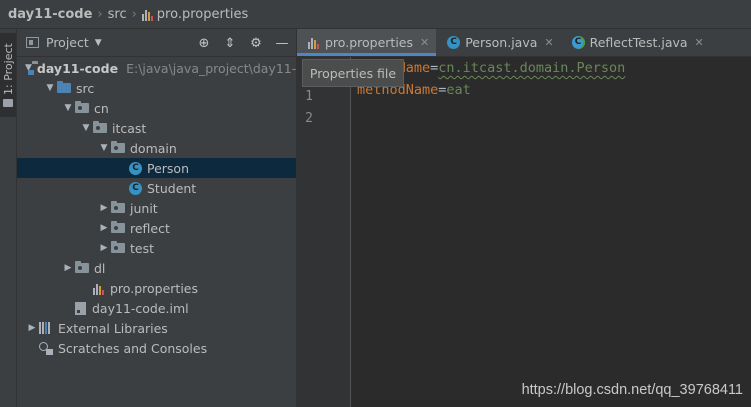 The width and height of the screenshot is (751, 407). I want to click on breadcrumb-folder: src, so click(117, 14).